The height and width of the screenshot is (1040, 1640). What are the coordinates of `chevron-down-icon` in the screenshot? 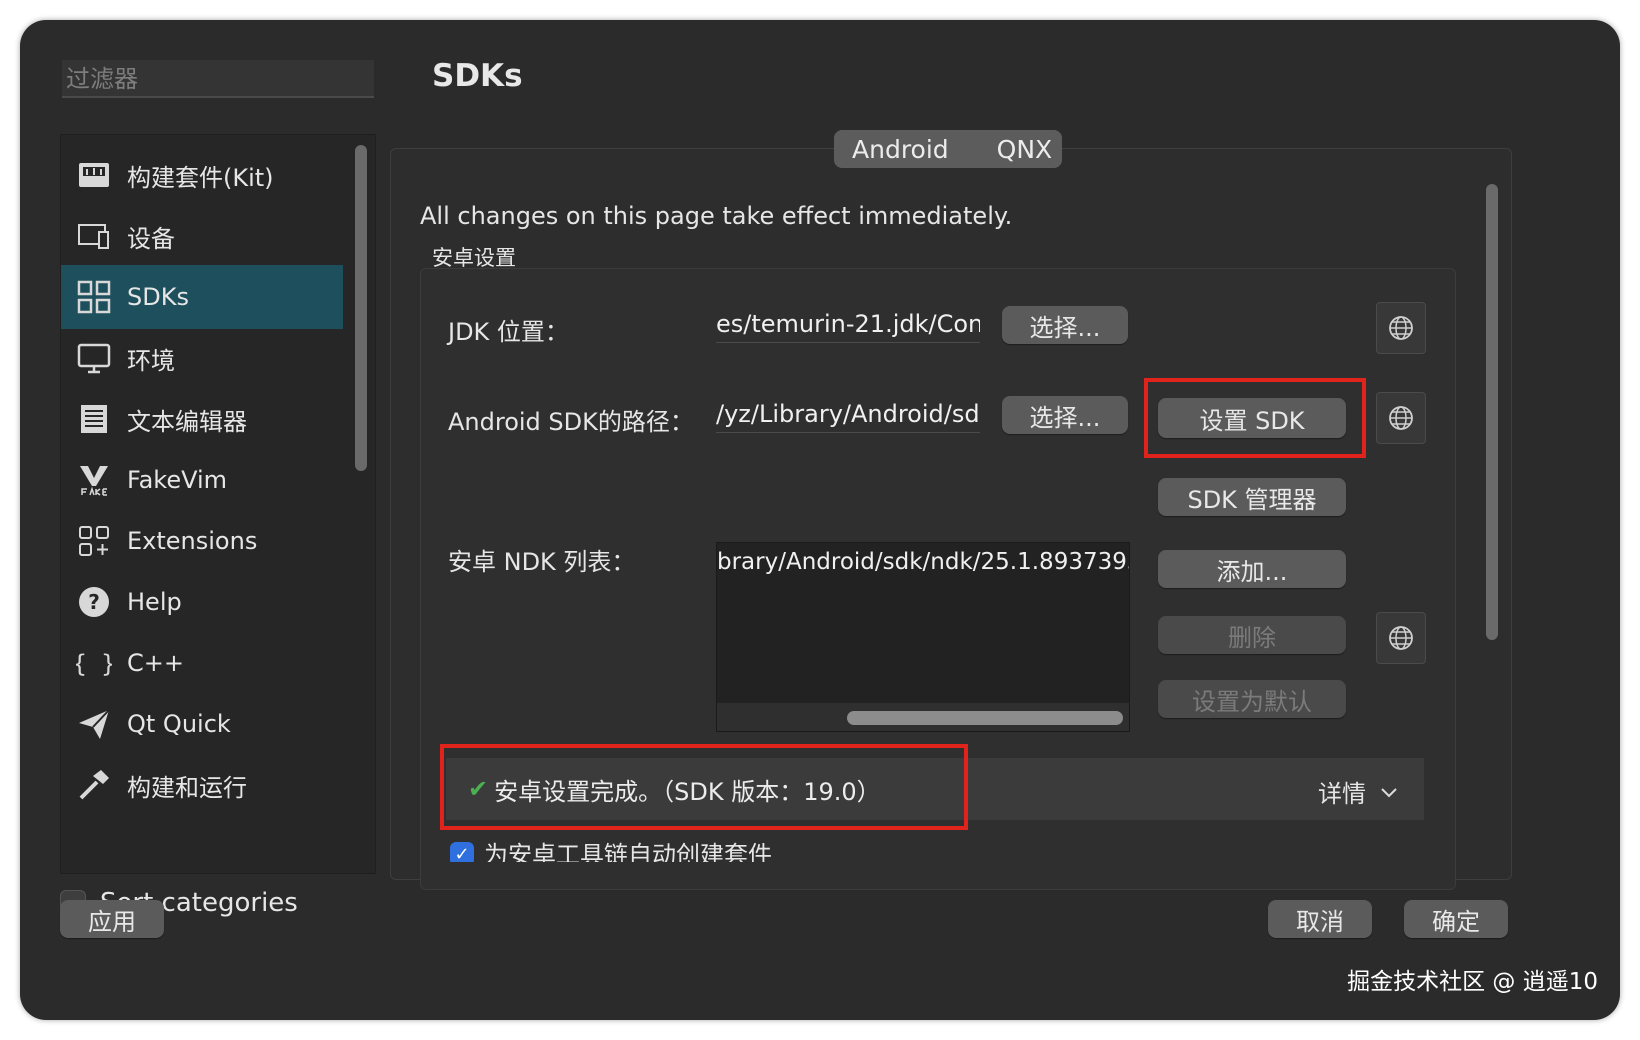 It's located at (1389, 792).